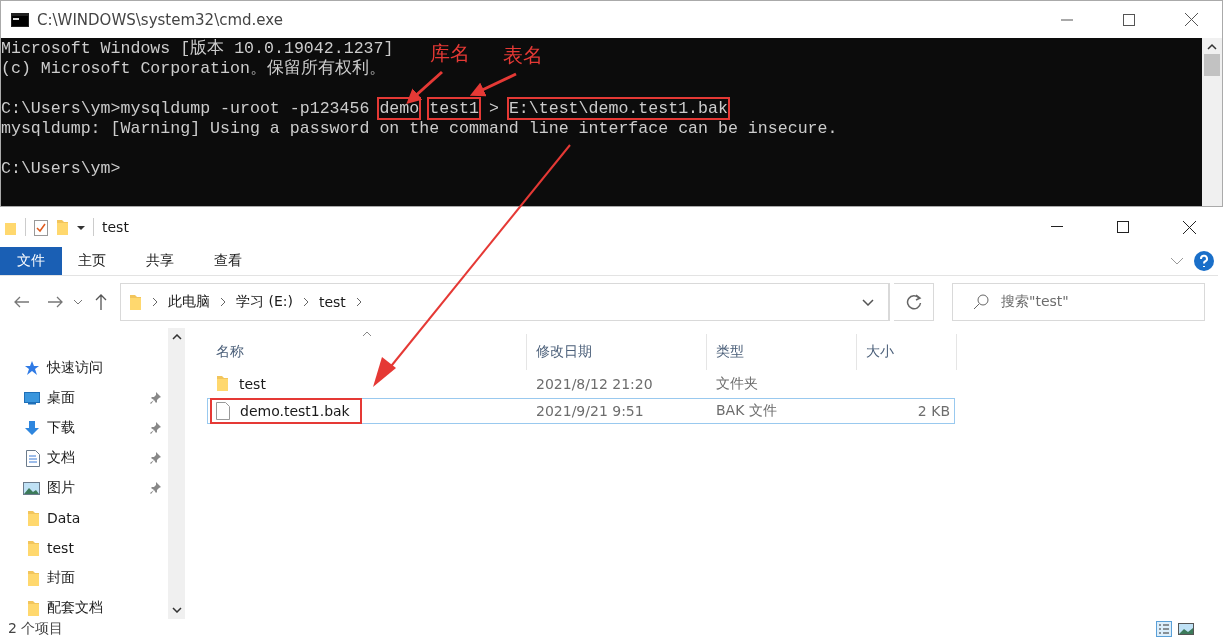 The height and width of the screenshot is (639, 1223). What do you see at coordinates (193, 68) in the screenshot?
I see `console-text: (c) Microsoft Corporation。保留所有权利。` at bounding box center [193, 68].